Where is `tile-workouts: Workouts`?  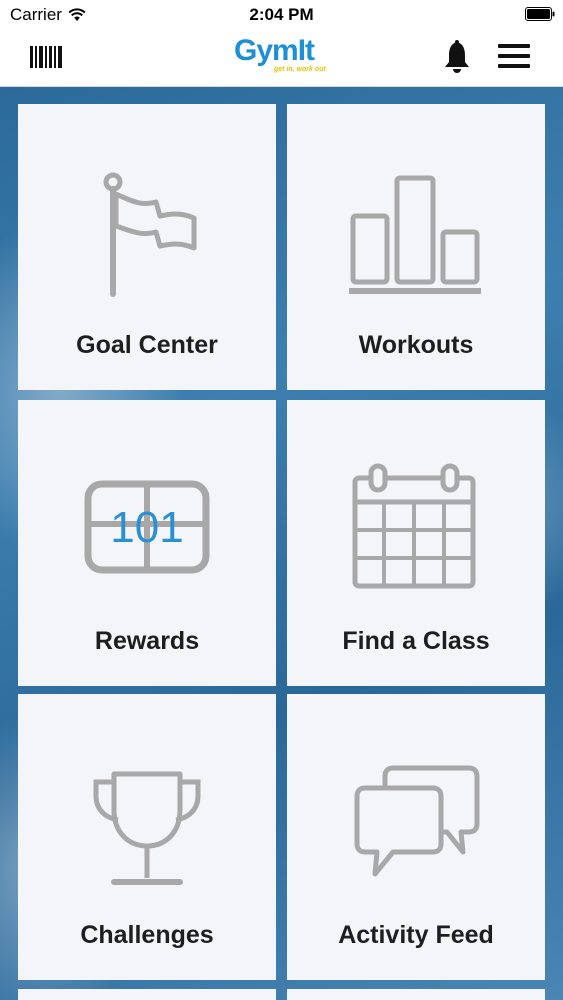
tile-workouts: Workouts is located at coordinates (416, 247).